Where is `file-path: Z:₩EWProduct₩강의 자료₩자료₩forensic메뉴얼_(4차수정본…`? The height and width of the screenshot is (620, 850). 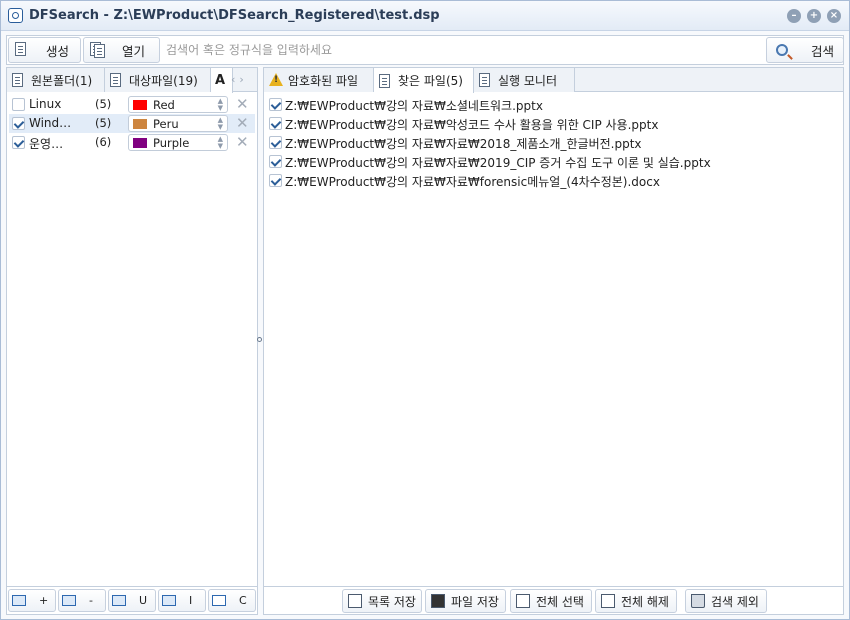
file-path: Z:₩EWProduct₩강의 자료₩자료₩forensic메뉴얼_(4차수정본… is located at coordinates (472, 182).